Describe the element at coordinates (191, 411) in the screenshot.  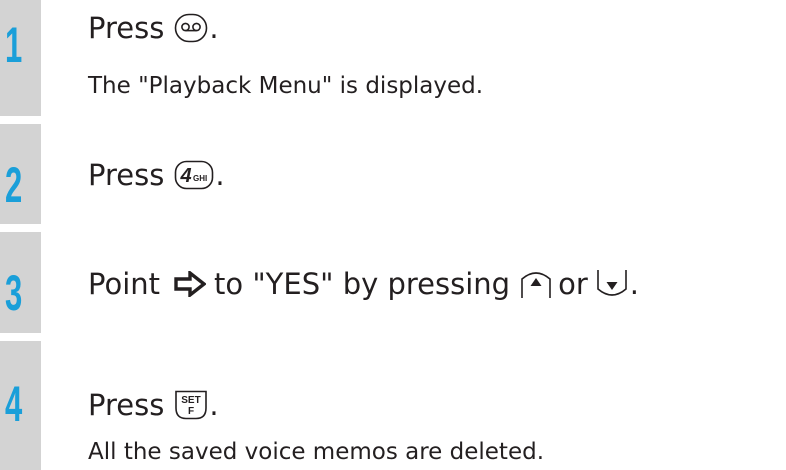
I see `f-key-label: F` at that location.